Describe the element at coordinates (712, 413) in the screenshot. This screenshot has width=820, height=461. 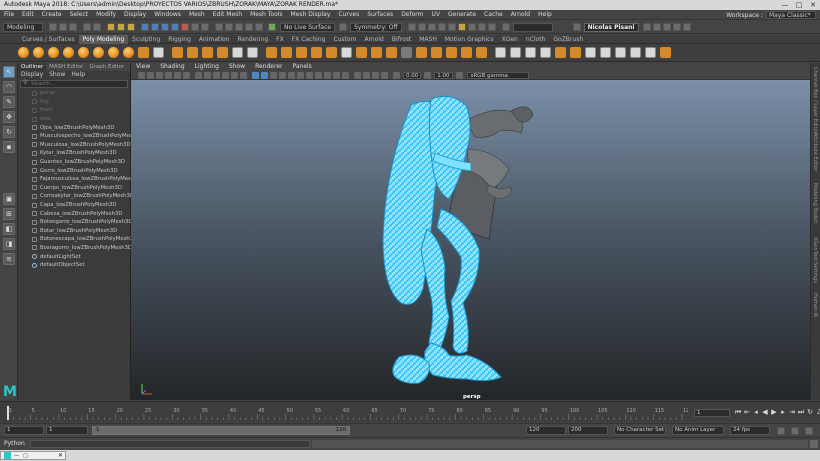
I see `current-frame-field: 1` at that location.